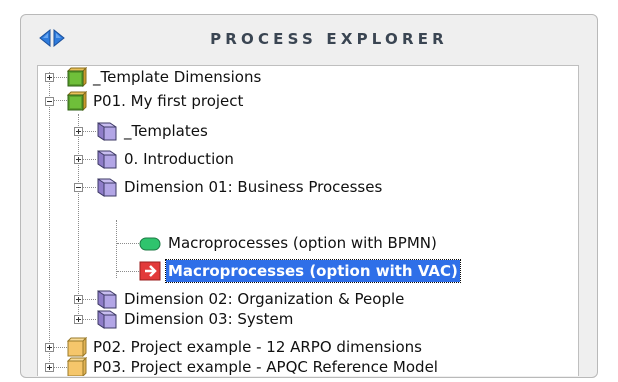 The width and height of the screenshot is (618, 382). Describe the element at coordinates (302, 243) in the screenshot. I see `tree-item-label: Macroprocesses (option with BPMN)` at that location.